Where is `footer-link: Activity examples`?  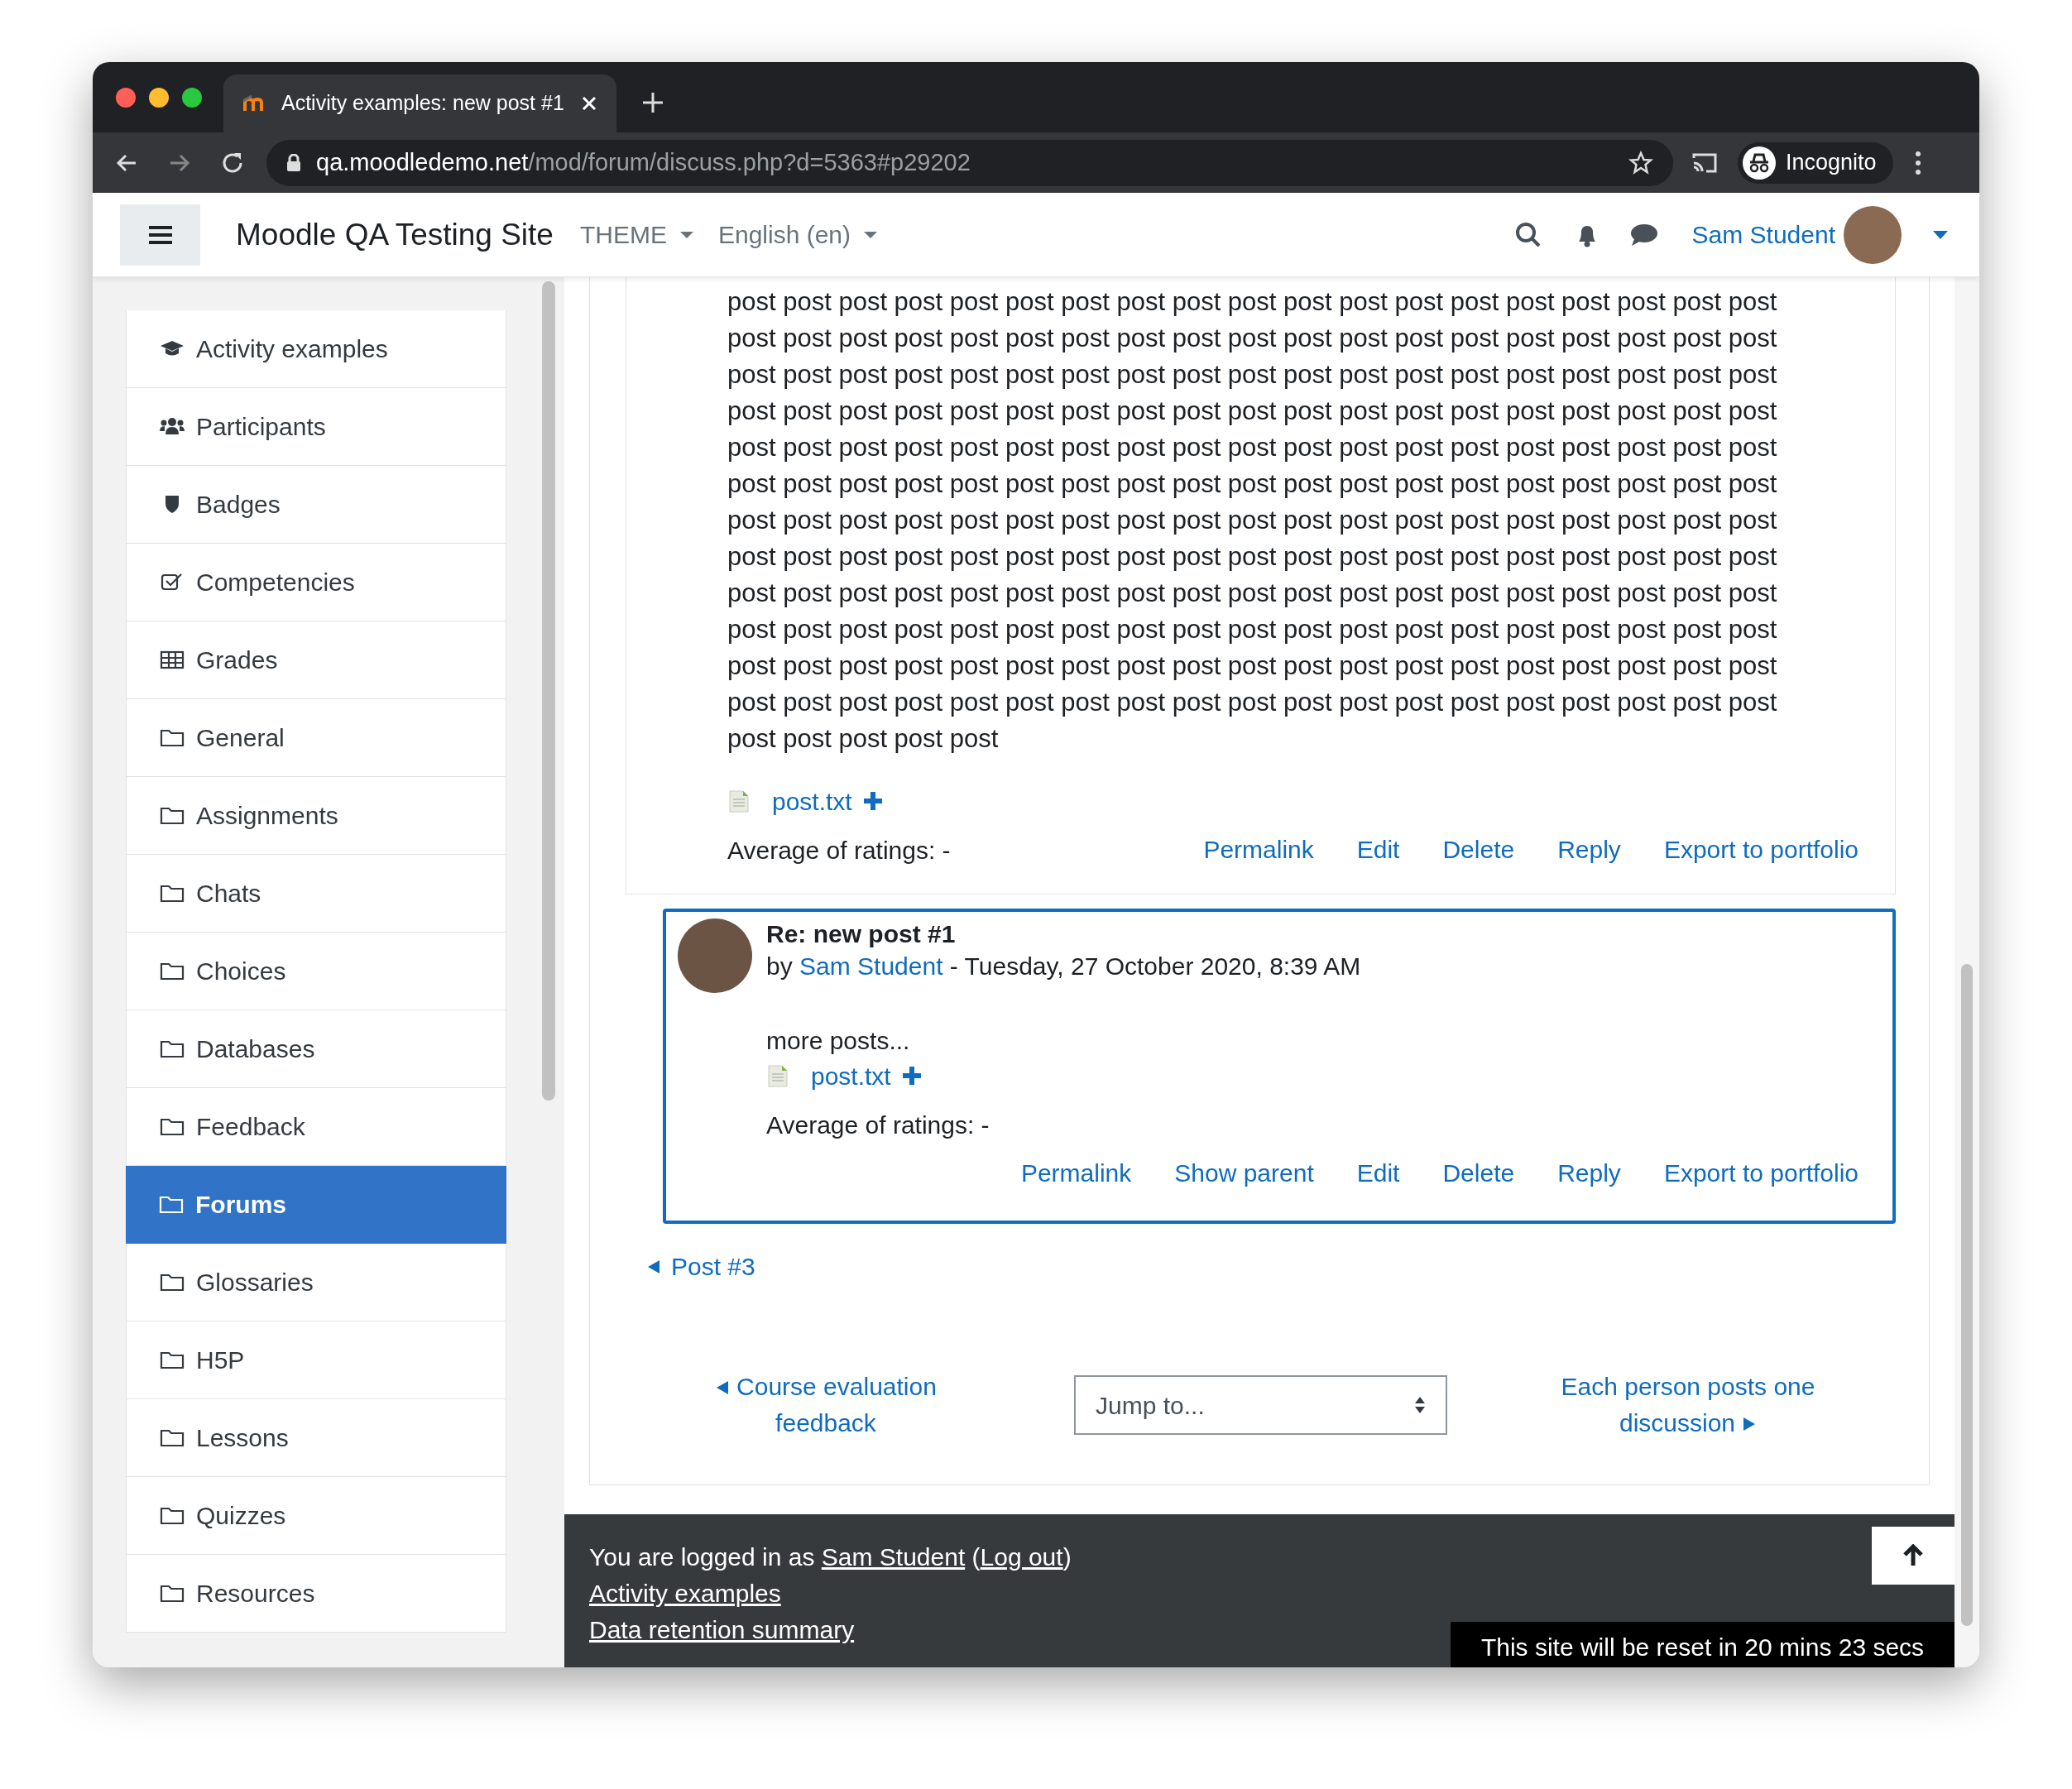 footer-link: Activity examples is located at coordinates (685, 1594).